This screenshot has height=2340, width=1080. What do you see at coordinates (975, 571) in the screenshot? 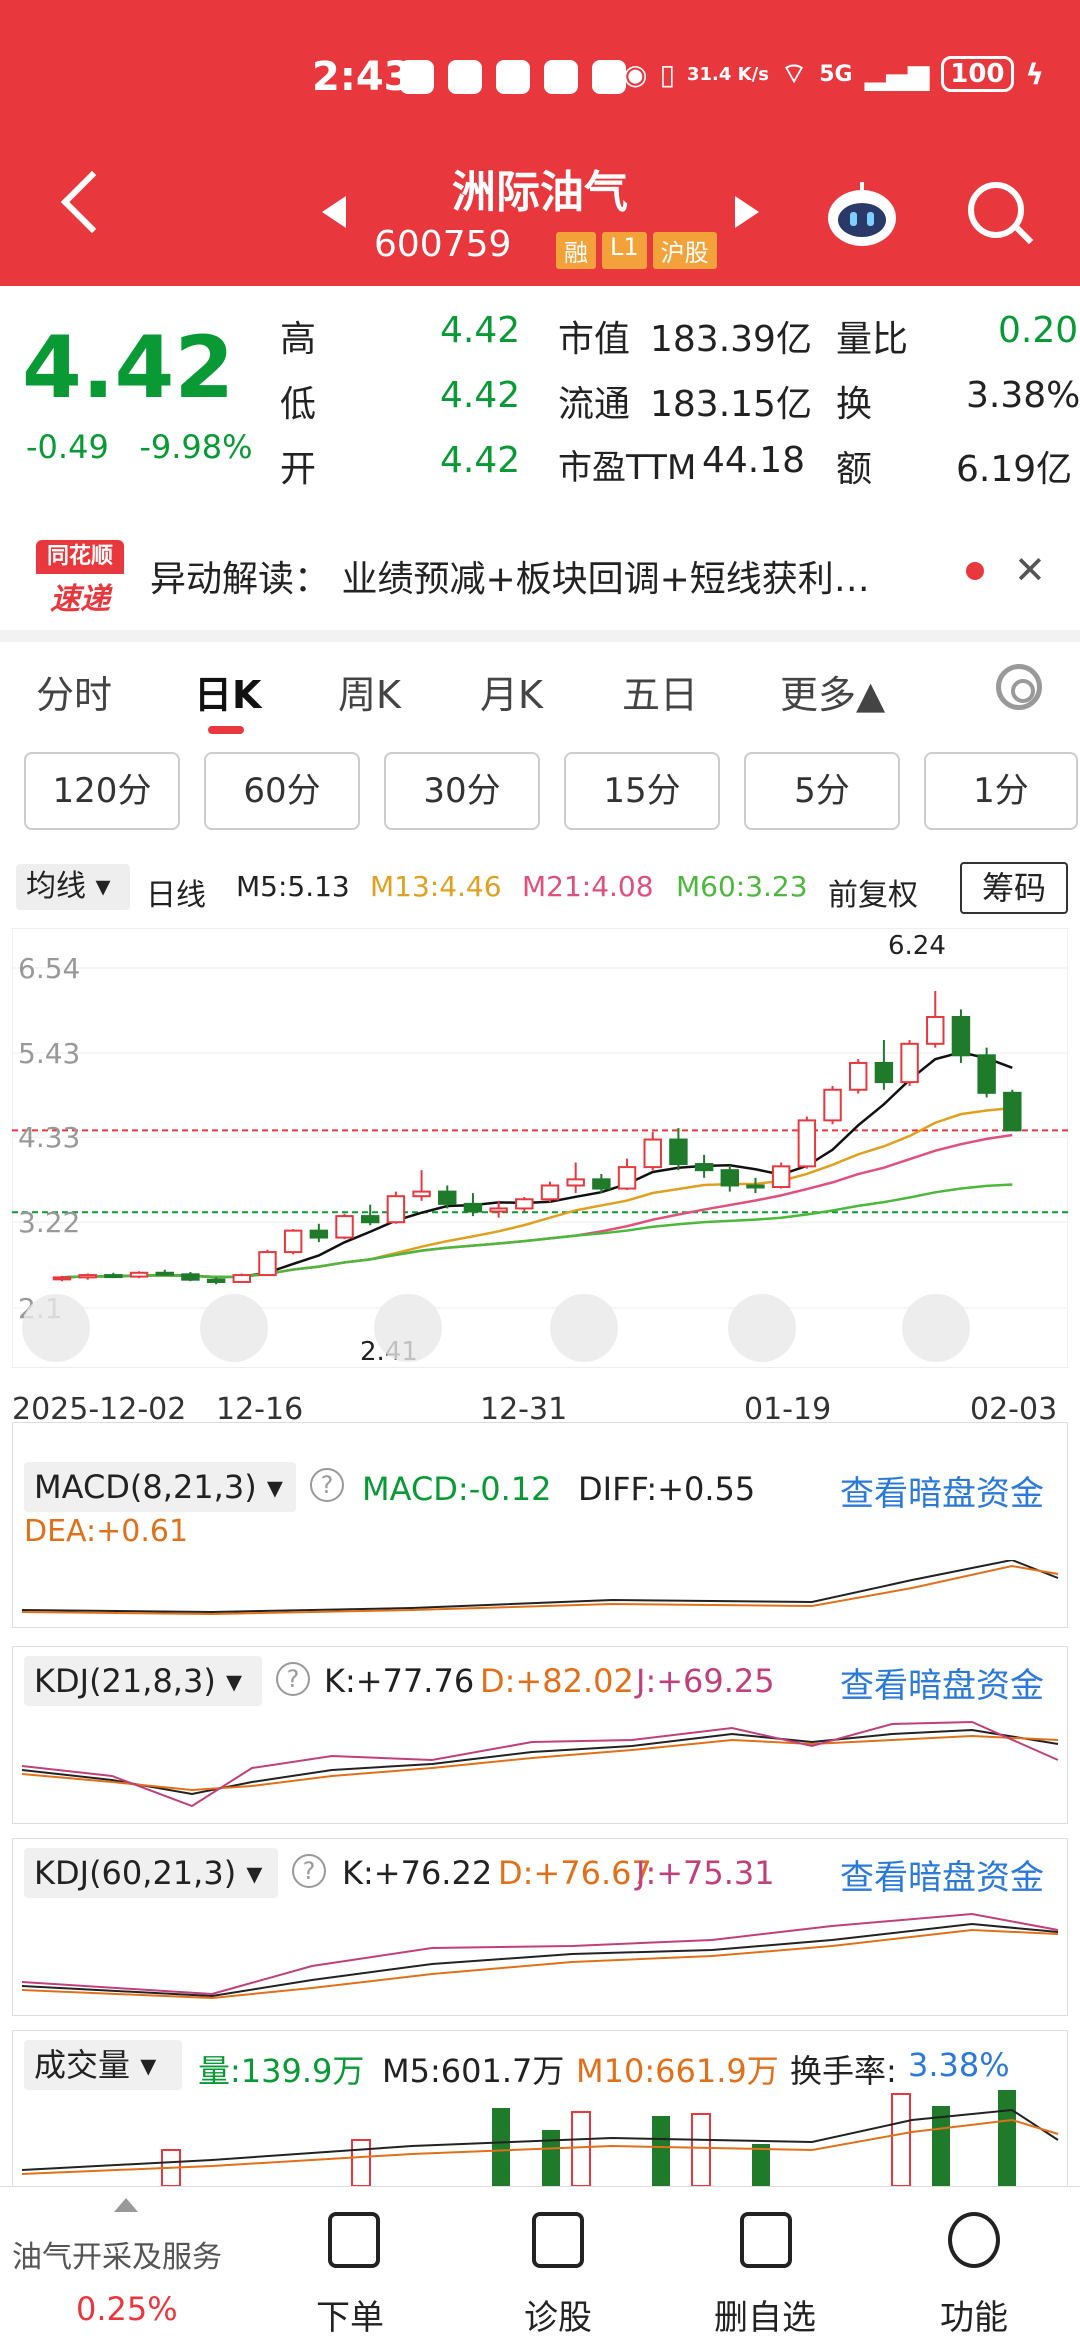
I see `unread-dot-icon` at bounding box center [975, 571].